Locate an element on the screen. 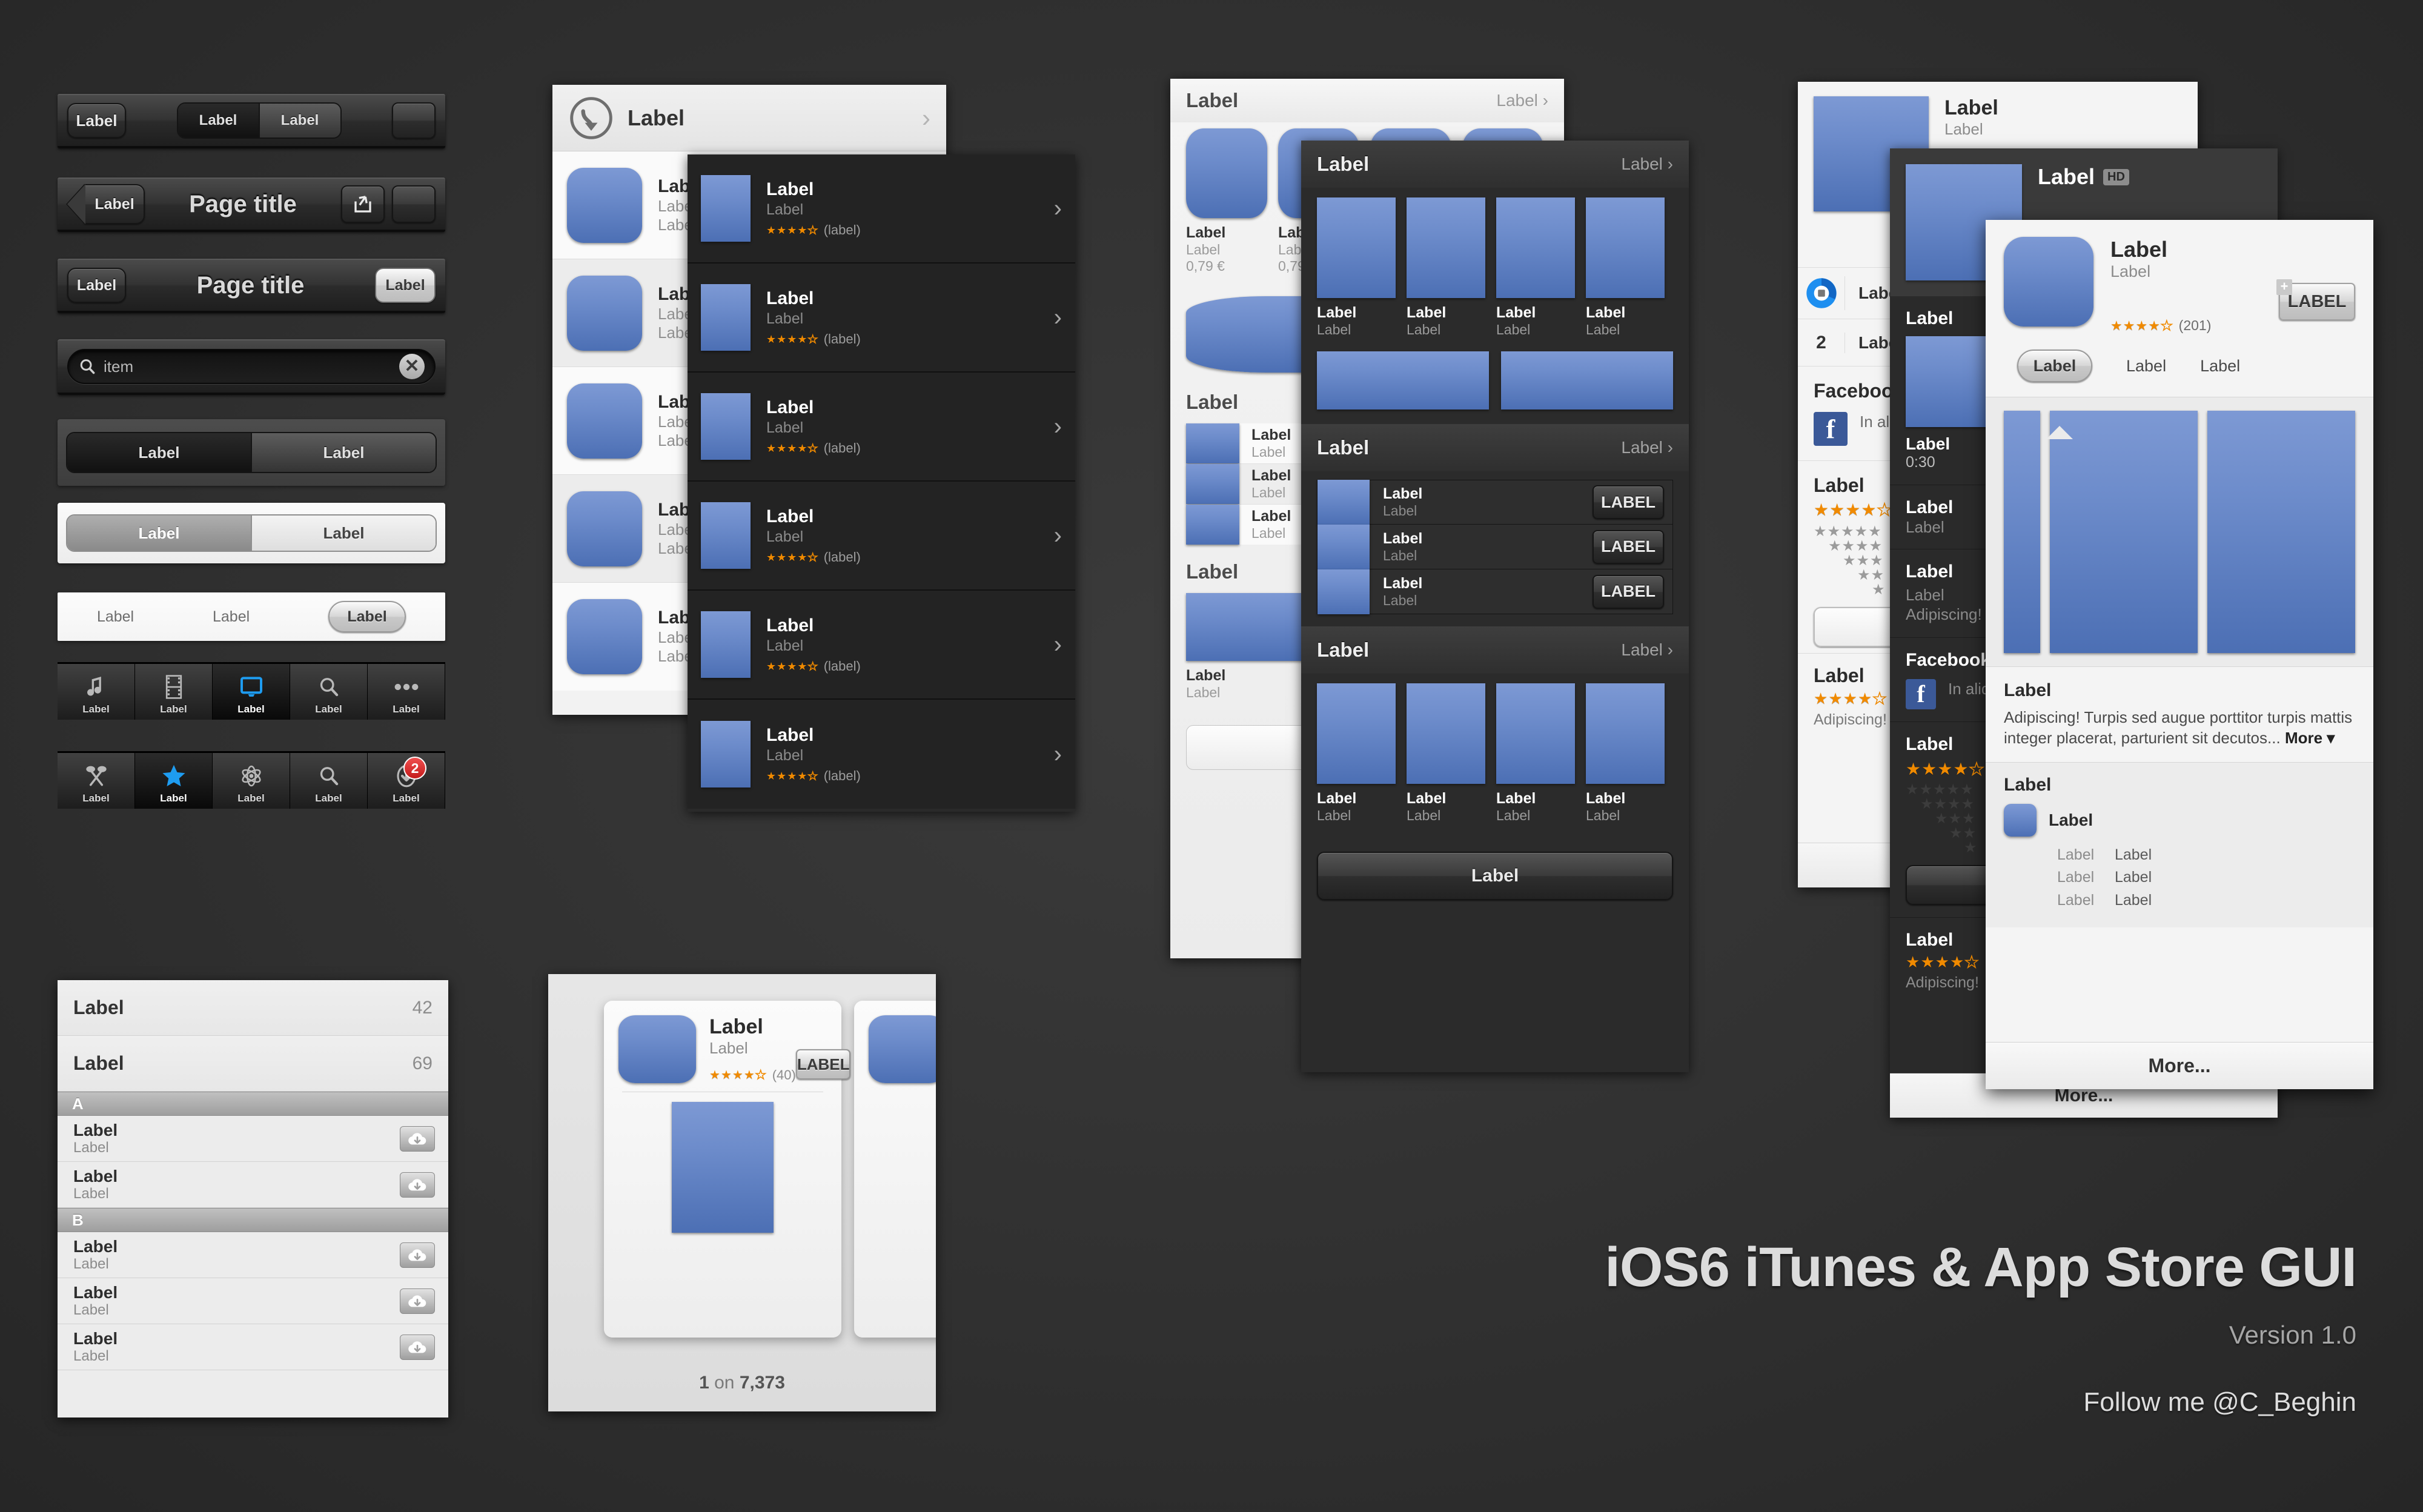  popover-tab-1: Label is located at coordinates (2146, 366).